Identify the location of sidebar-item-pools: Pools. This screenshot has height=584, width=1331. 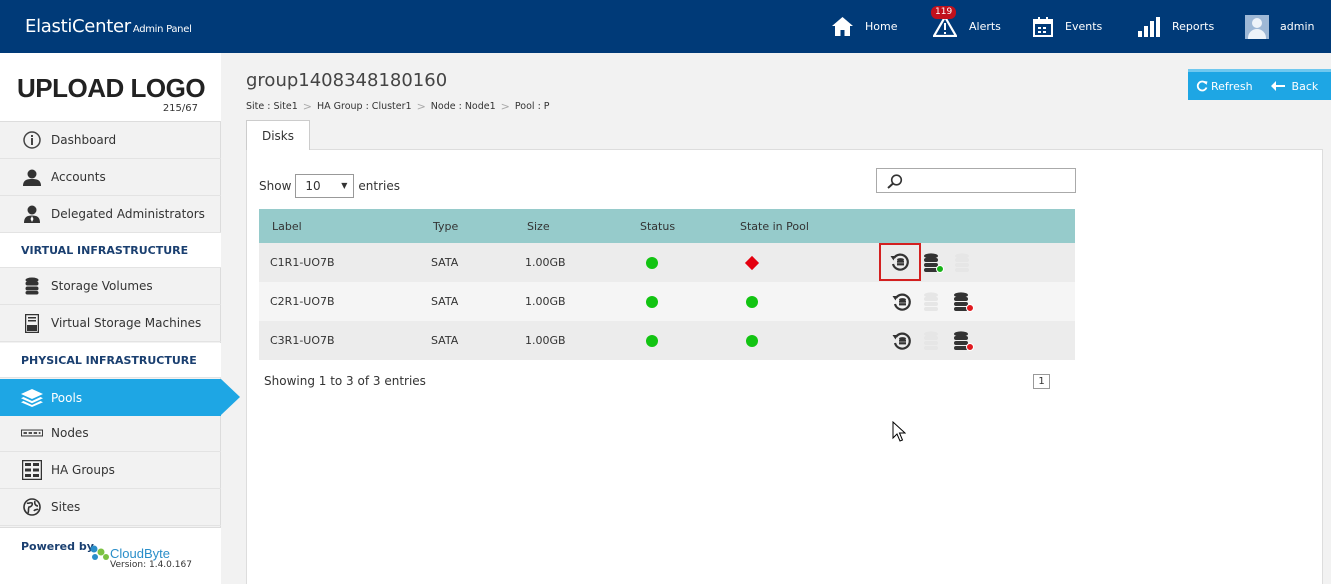
(110, 397).